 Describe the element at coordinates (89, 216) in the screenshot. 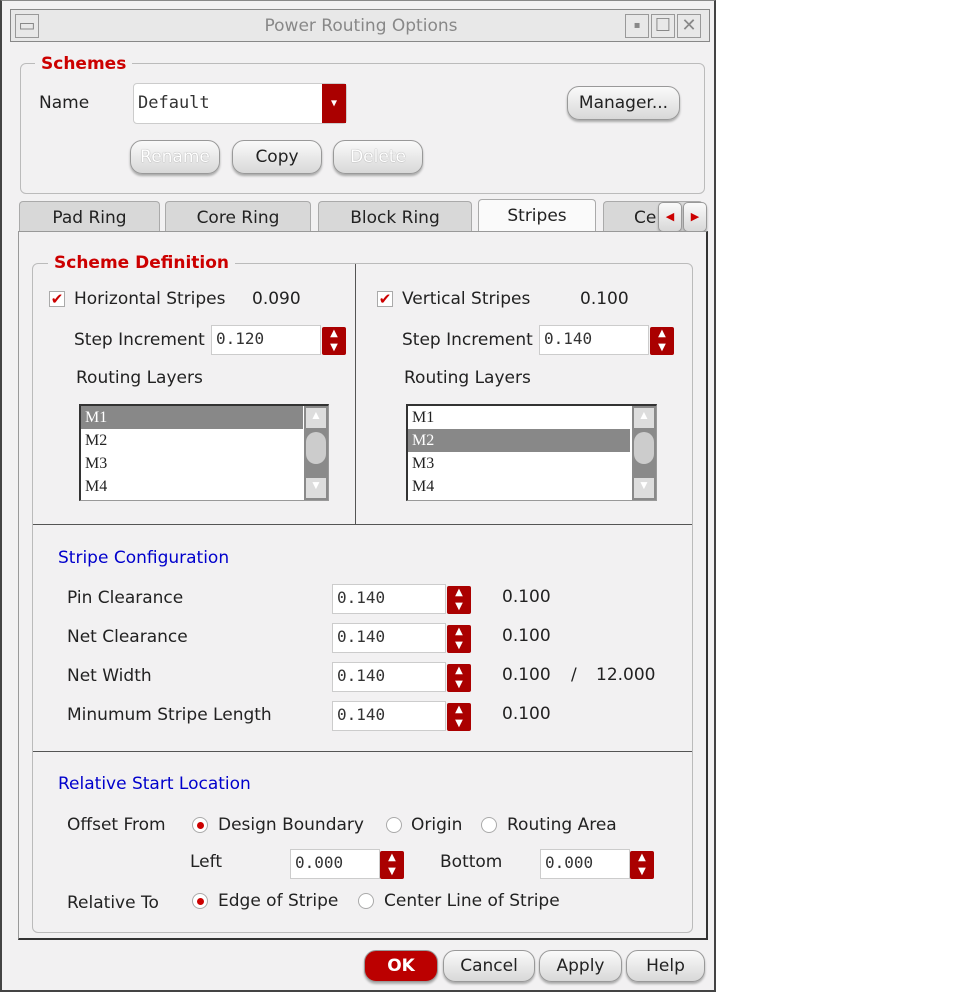

I see `tab-pad-ring: Pad Ring` at that location.